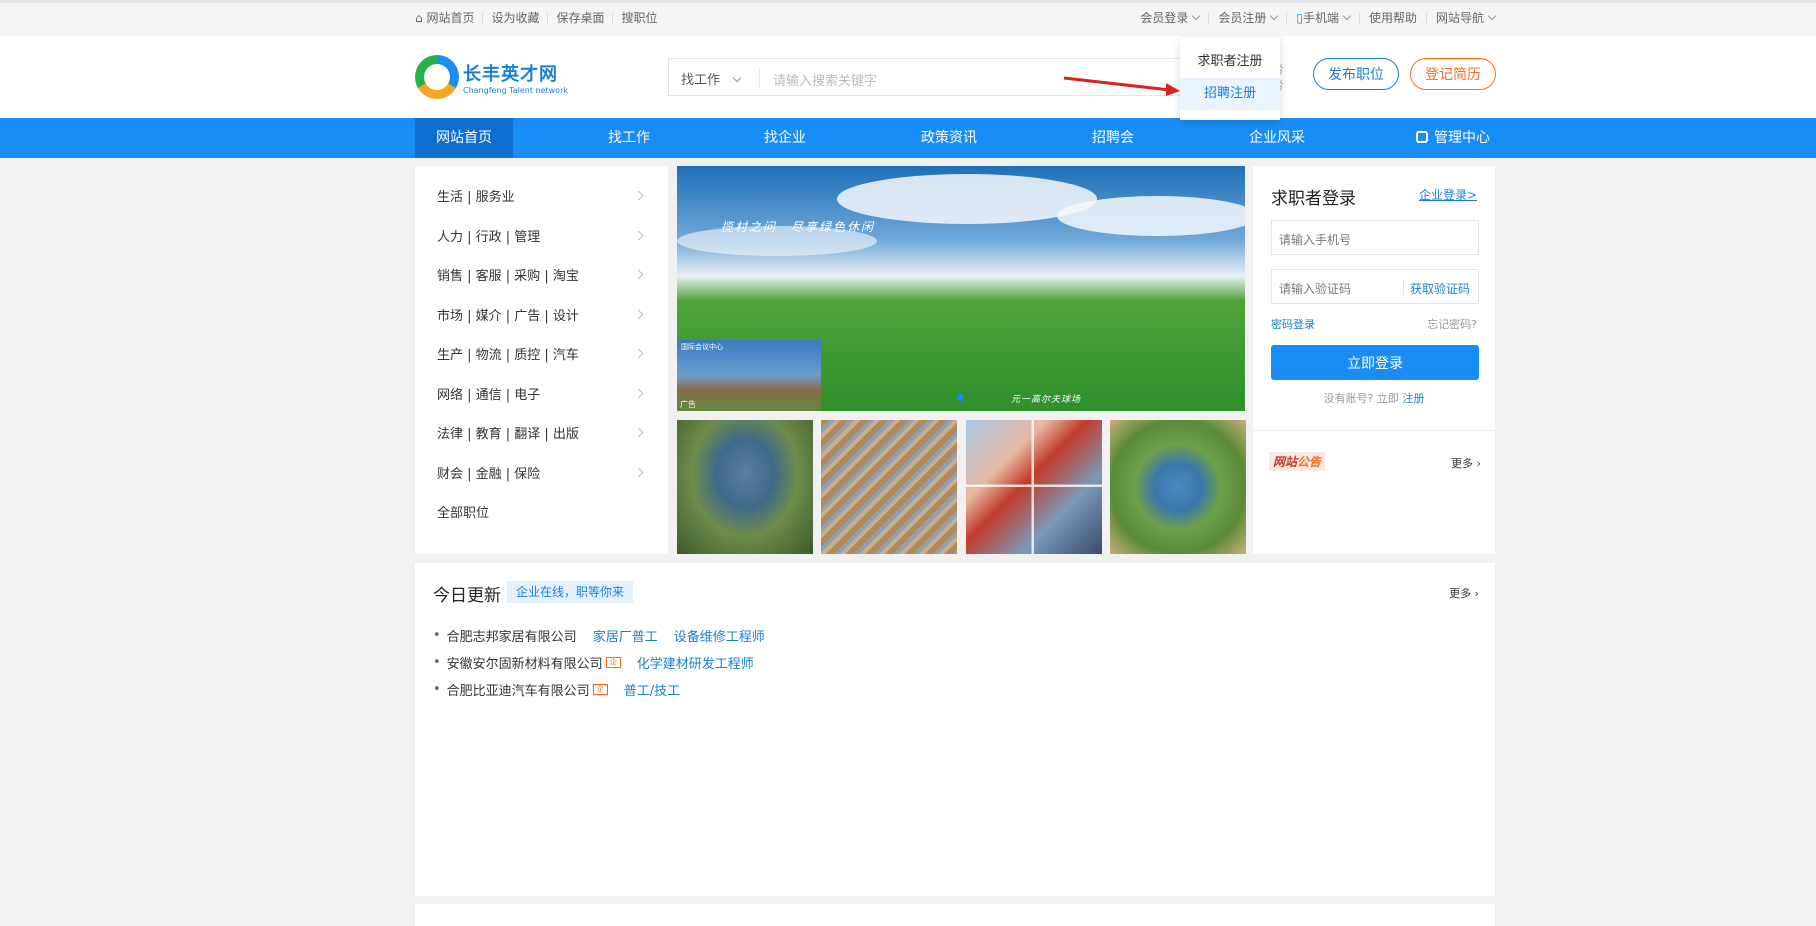 The width and height of the screenshot is (1816, 926). I want to click on search-category-select: 找工作, so click(711, 78).